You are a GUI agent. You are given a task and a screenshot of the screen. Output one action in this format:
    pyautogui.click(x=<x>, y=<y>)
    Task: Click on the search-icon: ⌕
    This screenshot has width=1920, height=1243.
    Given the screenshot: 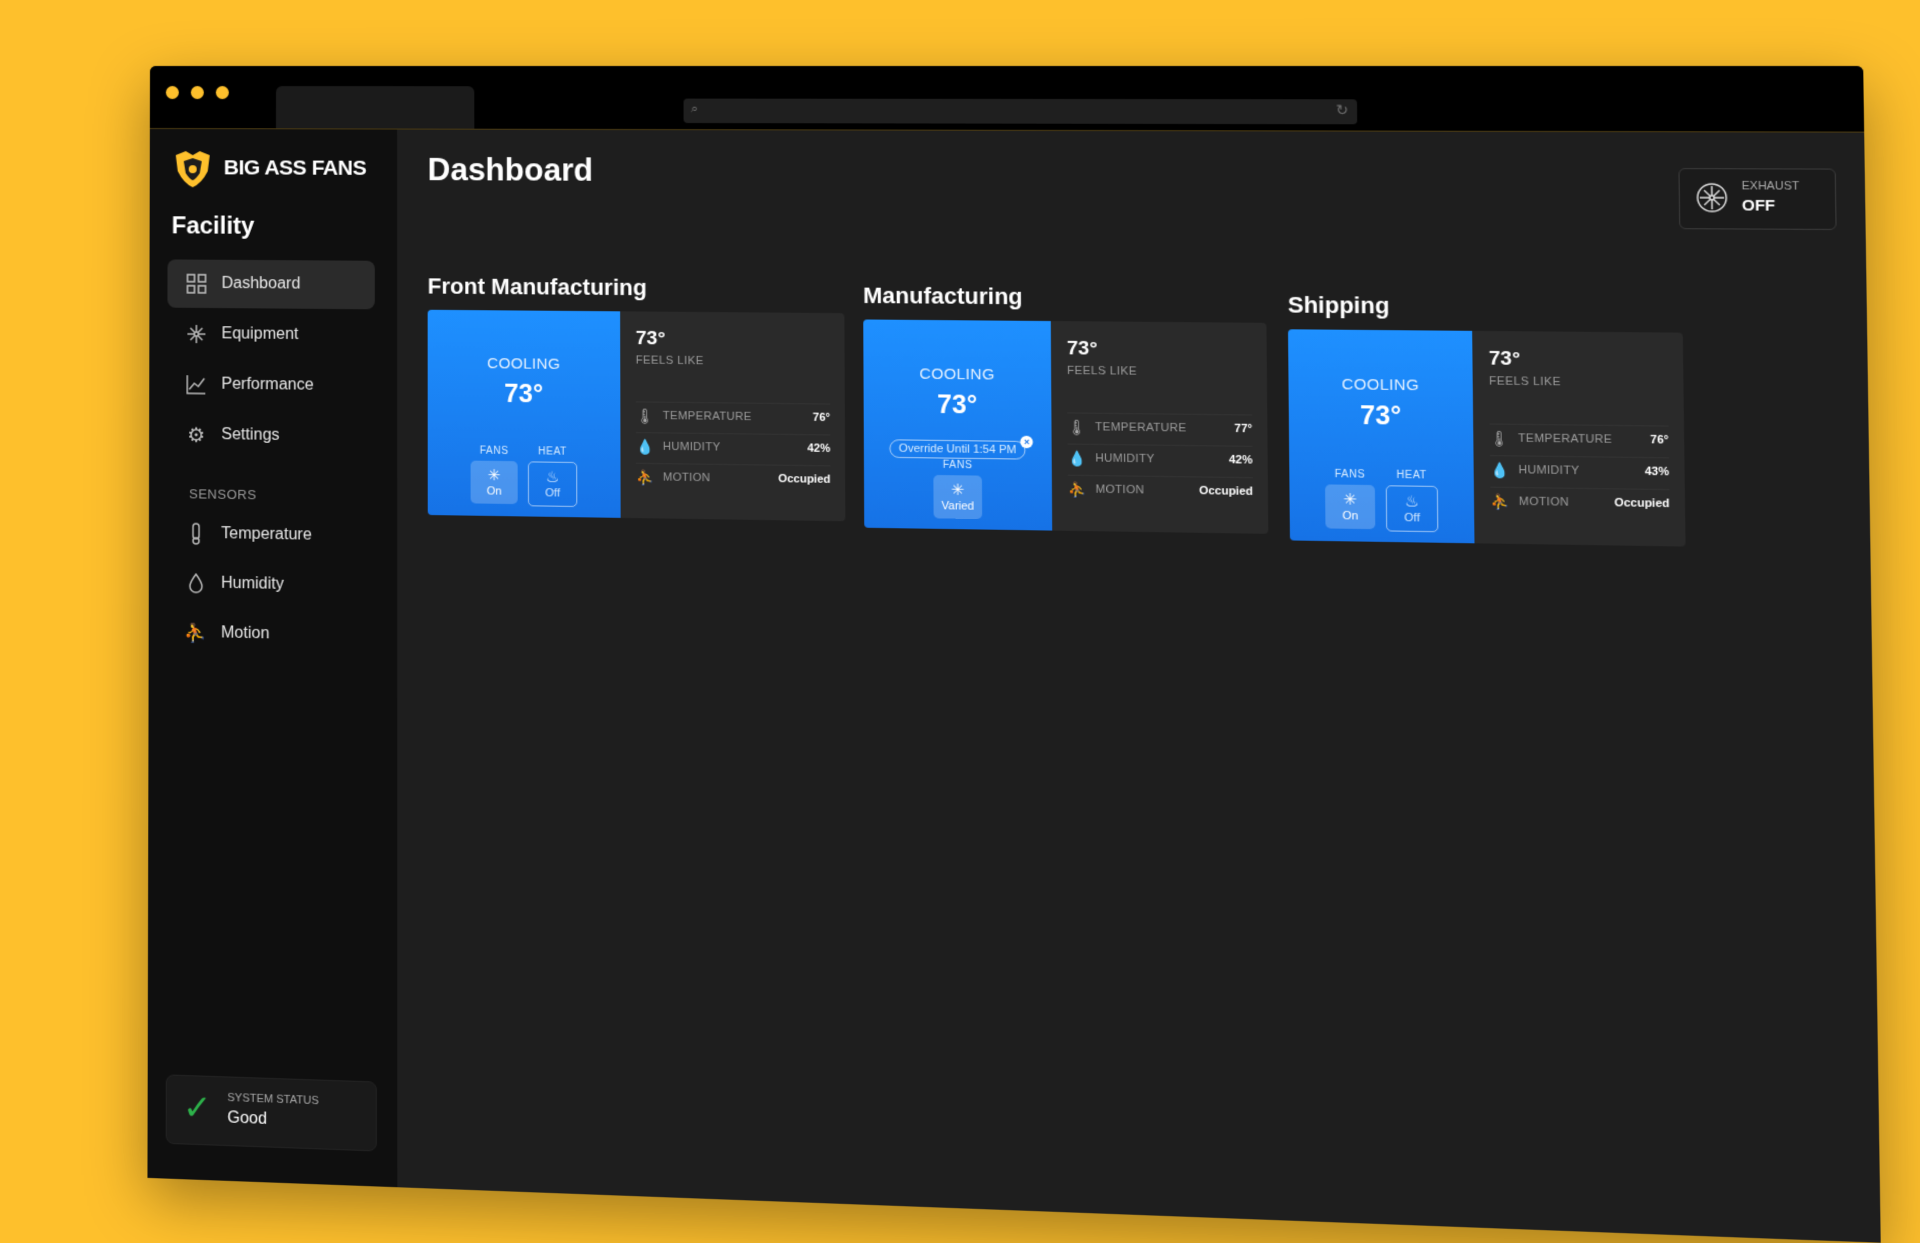 What is the action you would take?
    pyautogui.click(x=694, y=108)
    